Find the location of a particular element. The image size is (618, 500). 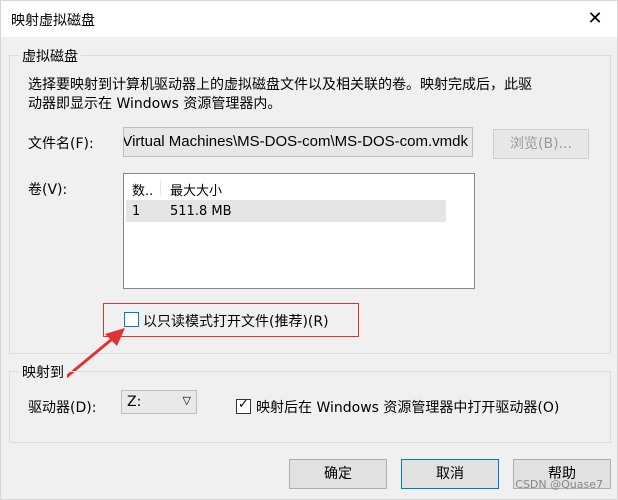

cancel-button: 取消 is located at coordinates (450, 474).